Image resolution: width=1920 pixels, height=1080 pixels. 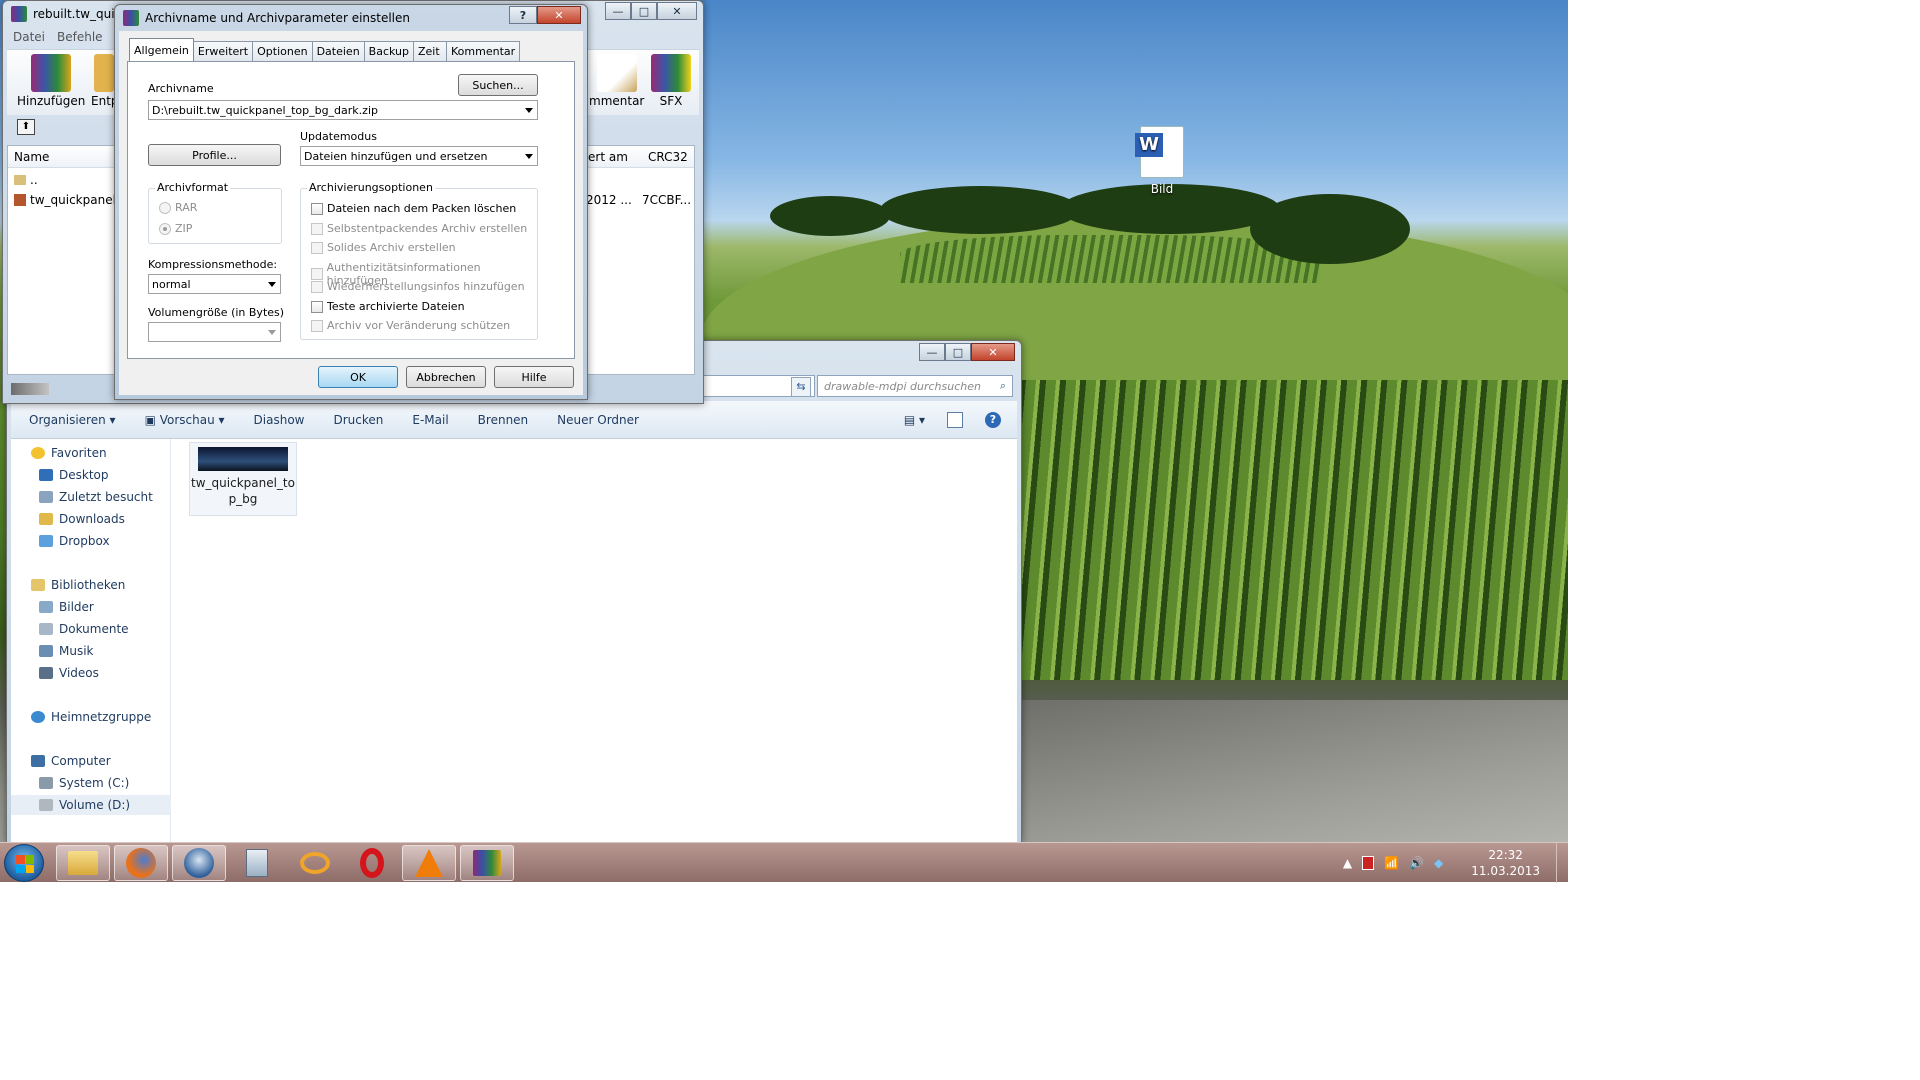 What do you see at coordinates (616, 81) in the screenshot?
I see `comment-tool-button: mmentar` at bounding box center [616, 81].